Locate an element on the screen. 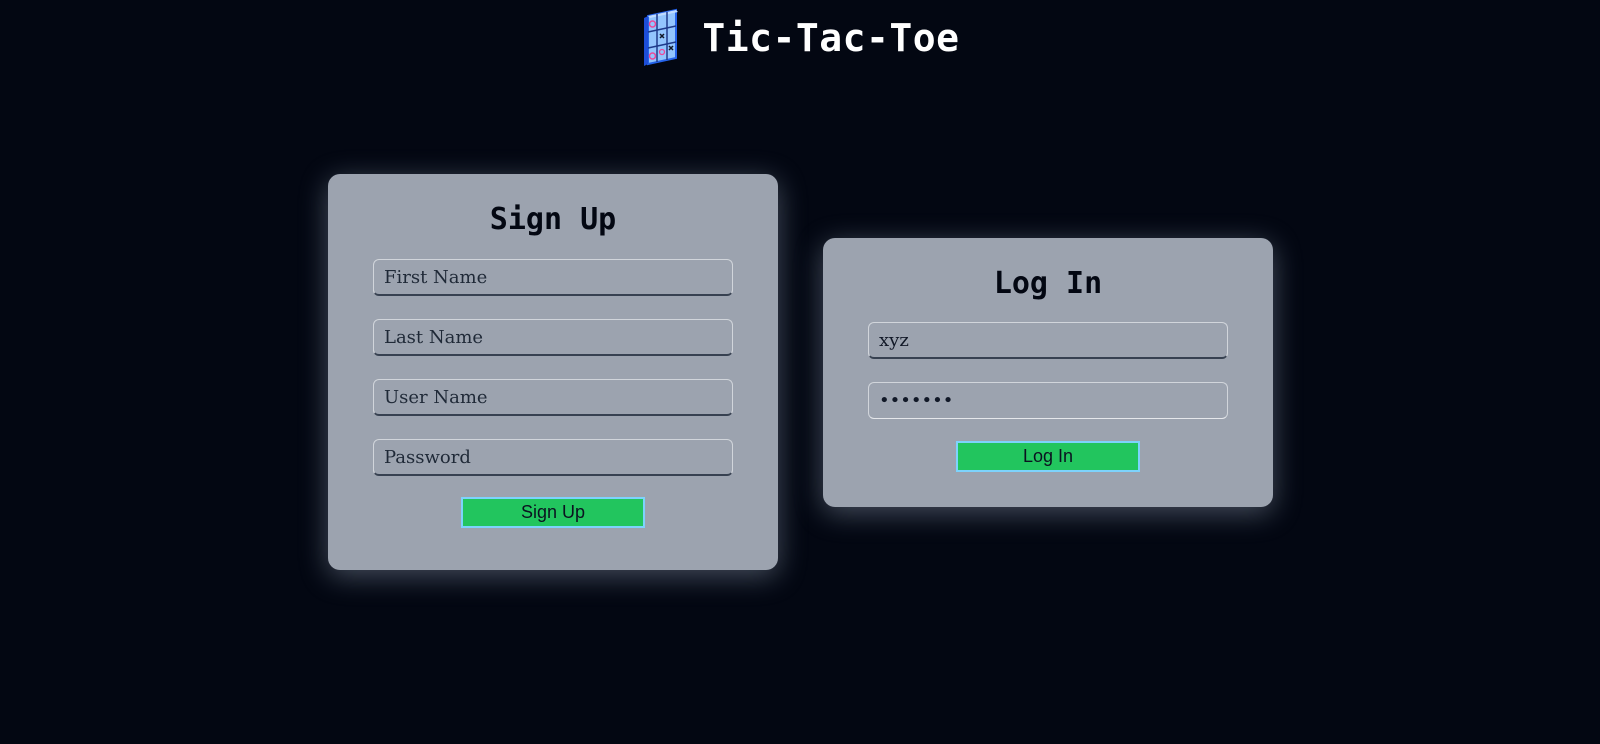 The image size is (1600, 744). user-name-input is located at coordinates (553, 397).